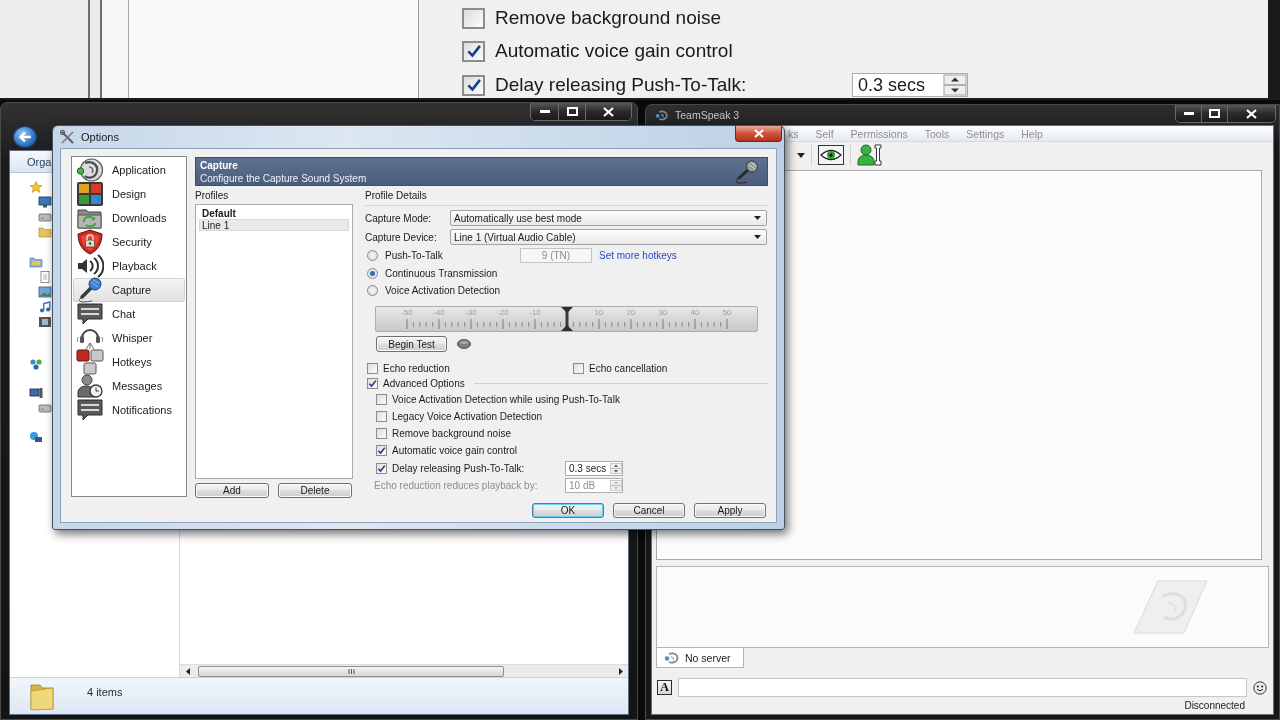 This screenshot has width=1280, height=720. I want to click on category-item: Whisper, so click(129, 338).